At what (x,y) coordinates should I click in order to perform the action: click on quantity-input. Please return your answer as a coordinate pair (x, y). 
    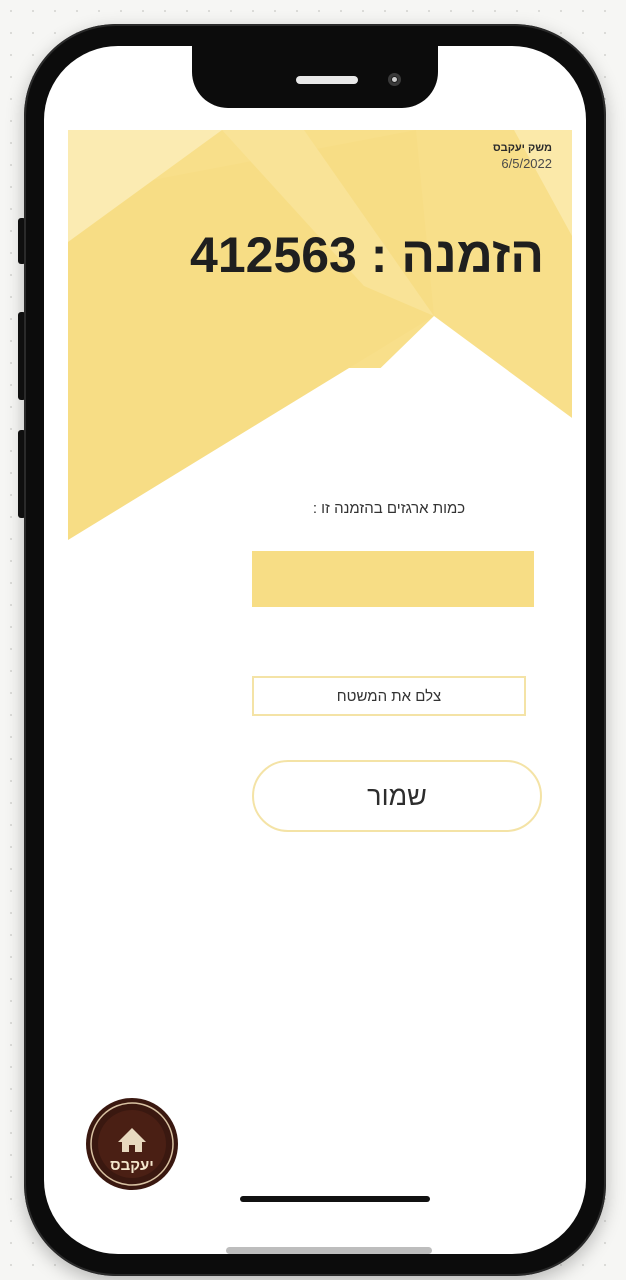
    Looking at the image, I should click on (393, 579).